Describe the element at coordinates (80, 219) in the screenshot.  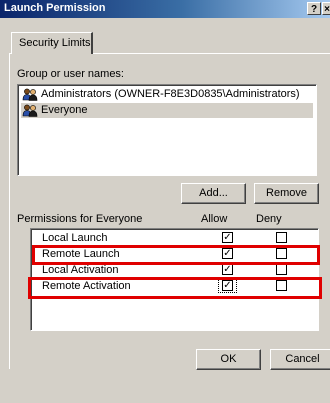
I see `permissions-for-label: Permissions for Everyone` at that location.